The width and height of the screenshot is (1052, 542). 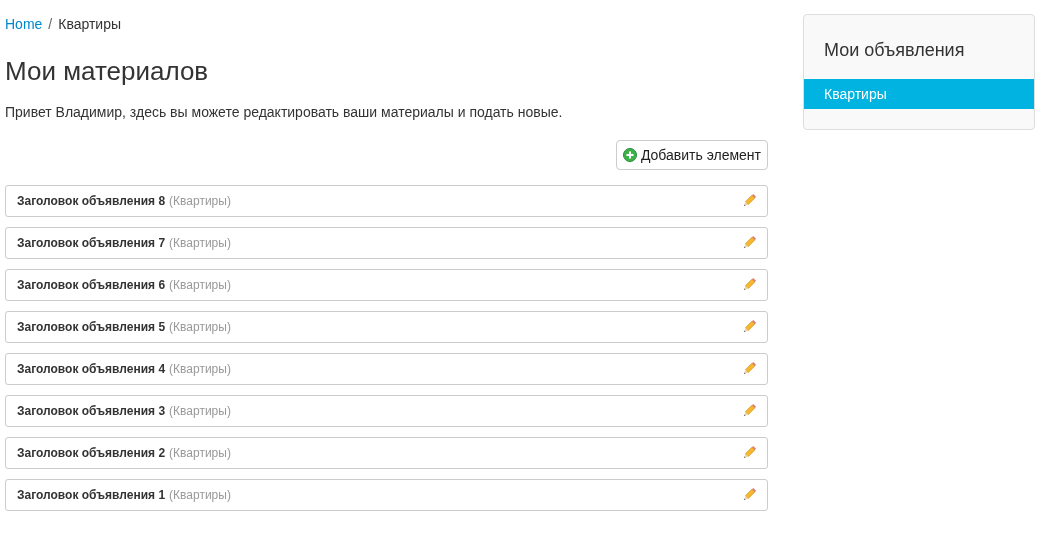 I want to click on intro-text: Привет Владимир, здесь вы можете редактировать ваши материалы и подать новые., so click(x=284, y=112).